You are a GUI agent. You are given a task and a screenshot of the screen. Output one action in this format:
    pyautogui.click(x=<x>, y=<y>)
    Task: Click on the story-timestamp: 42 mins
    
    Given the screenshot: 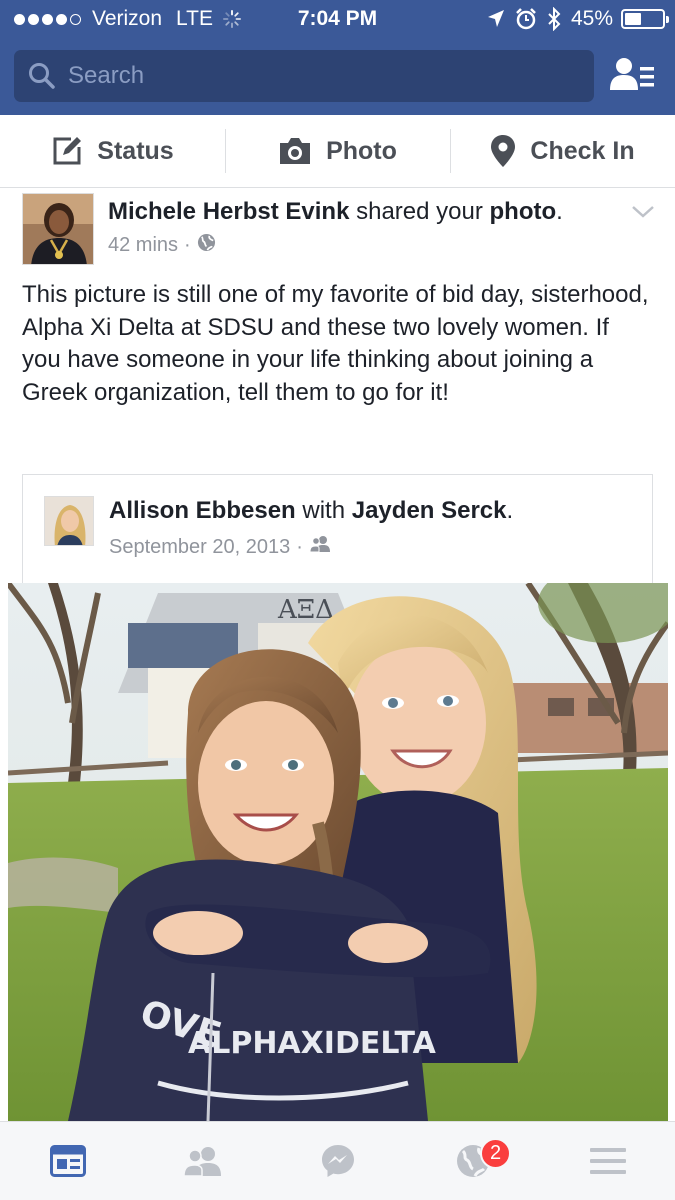 What is the action you would take?
    pyautogui.click(x=143, y=245)
    